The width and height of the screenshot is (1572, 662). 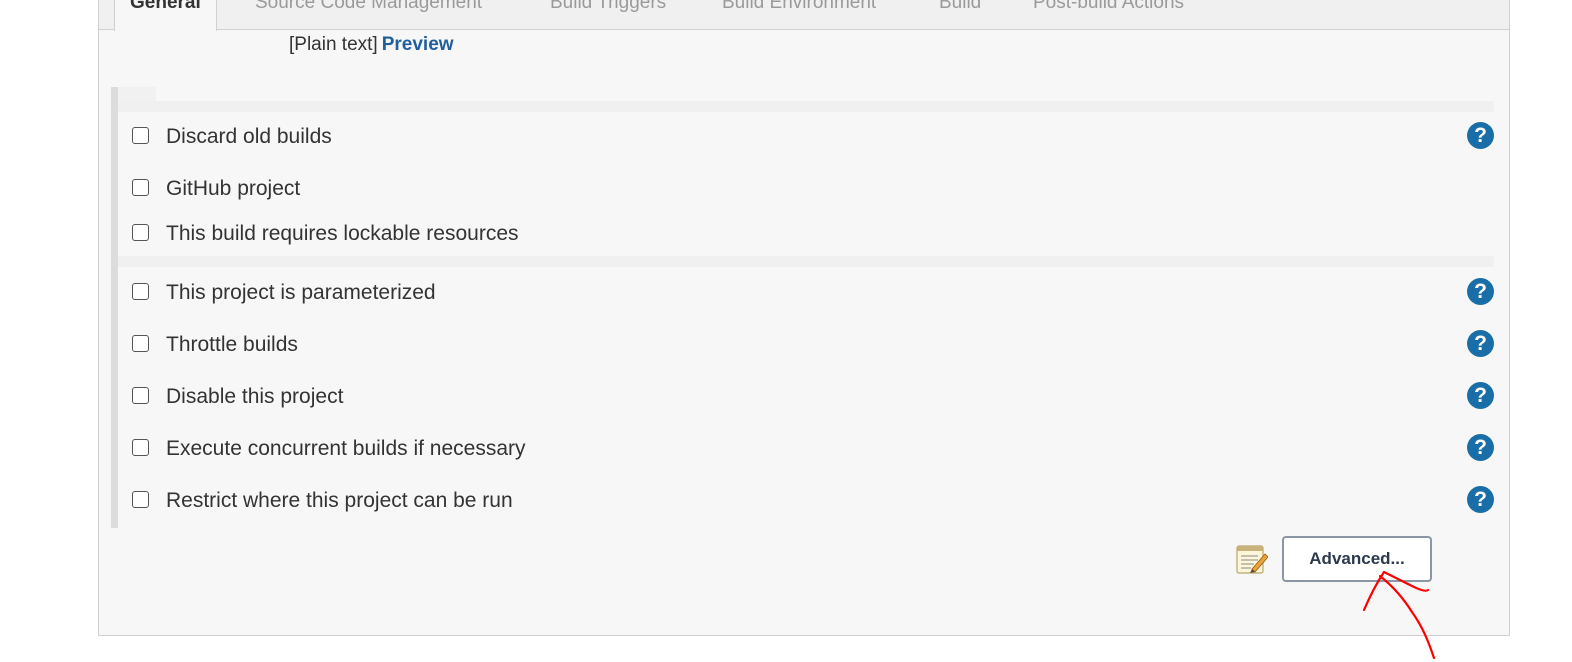 I want to click on restrict-where-run-checkbox, so click(x=140, y=499).